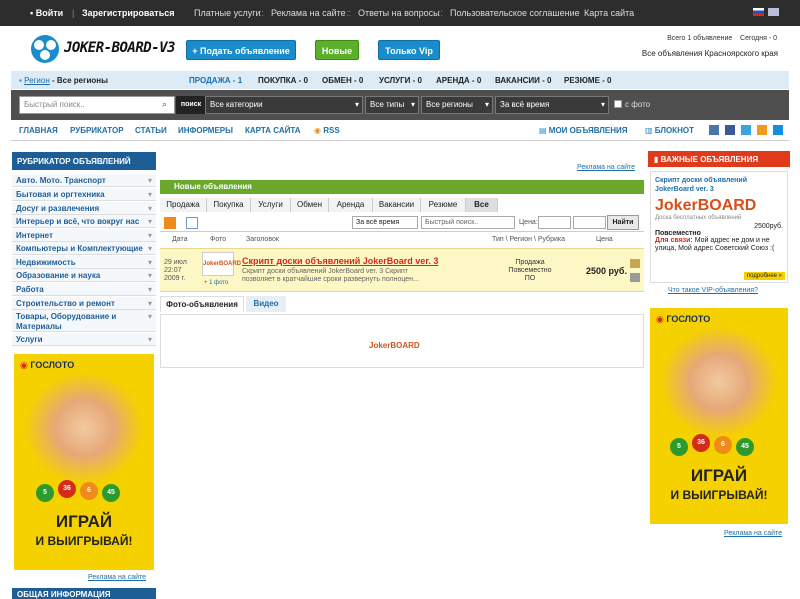 This screenshot has height=599, width=800. Describe the element at coordinates (589, 222) in the screenshot. I see `price-to-input` at that location.